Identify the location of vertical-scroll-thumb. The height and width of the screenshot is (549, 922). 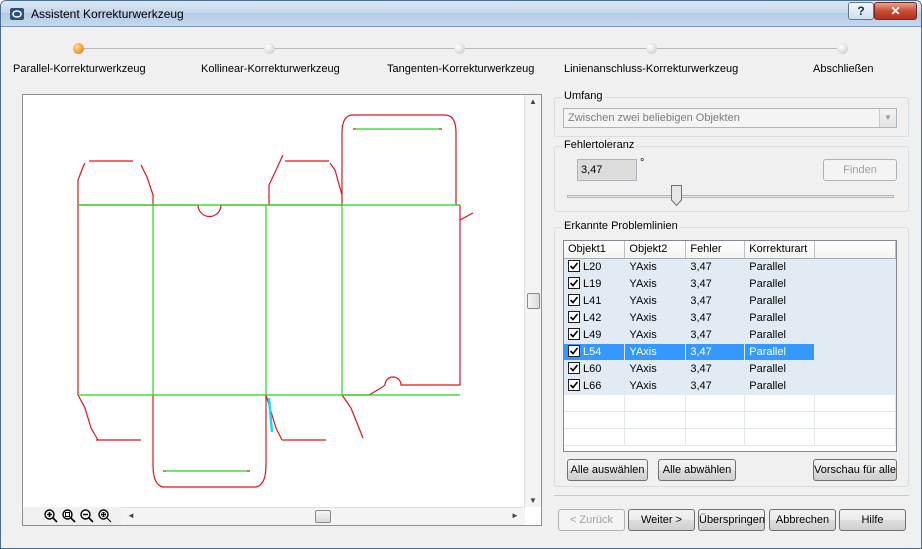
(533, 301).